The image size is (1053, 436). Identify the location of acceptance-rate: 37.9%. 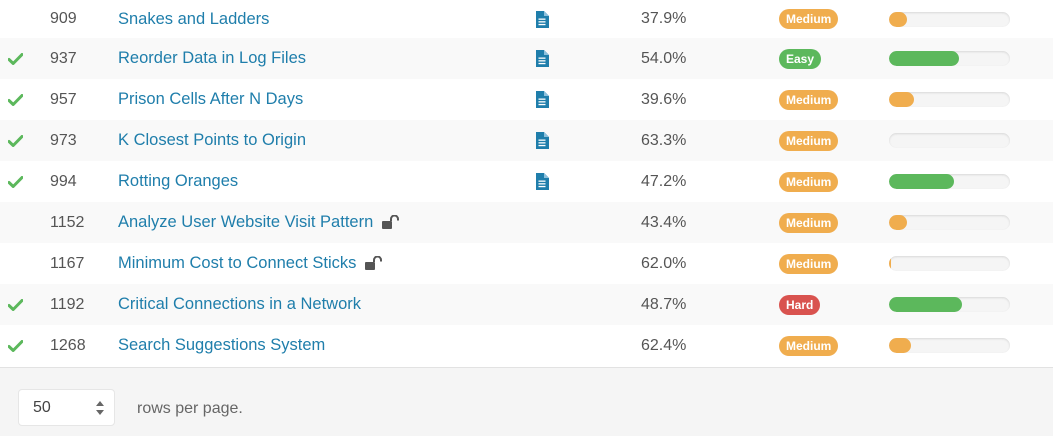
(664, 18).